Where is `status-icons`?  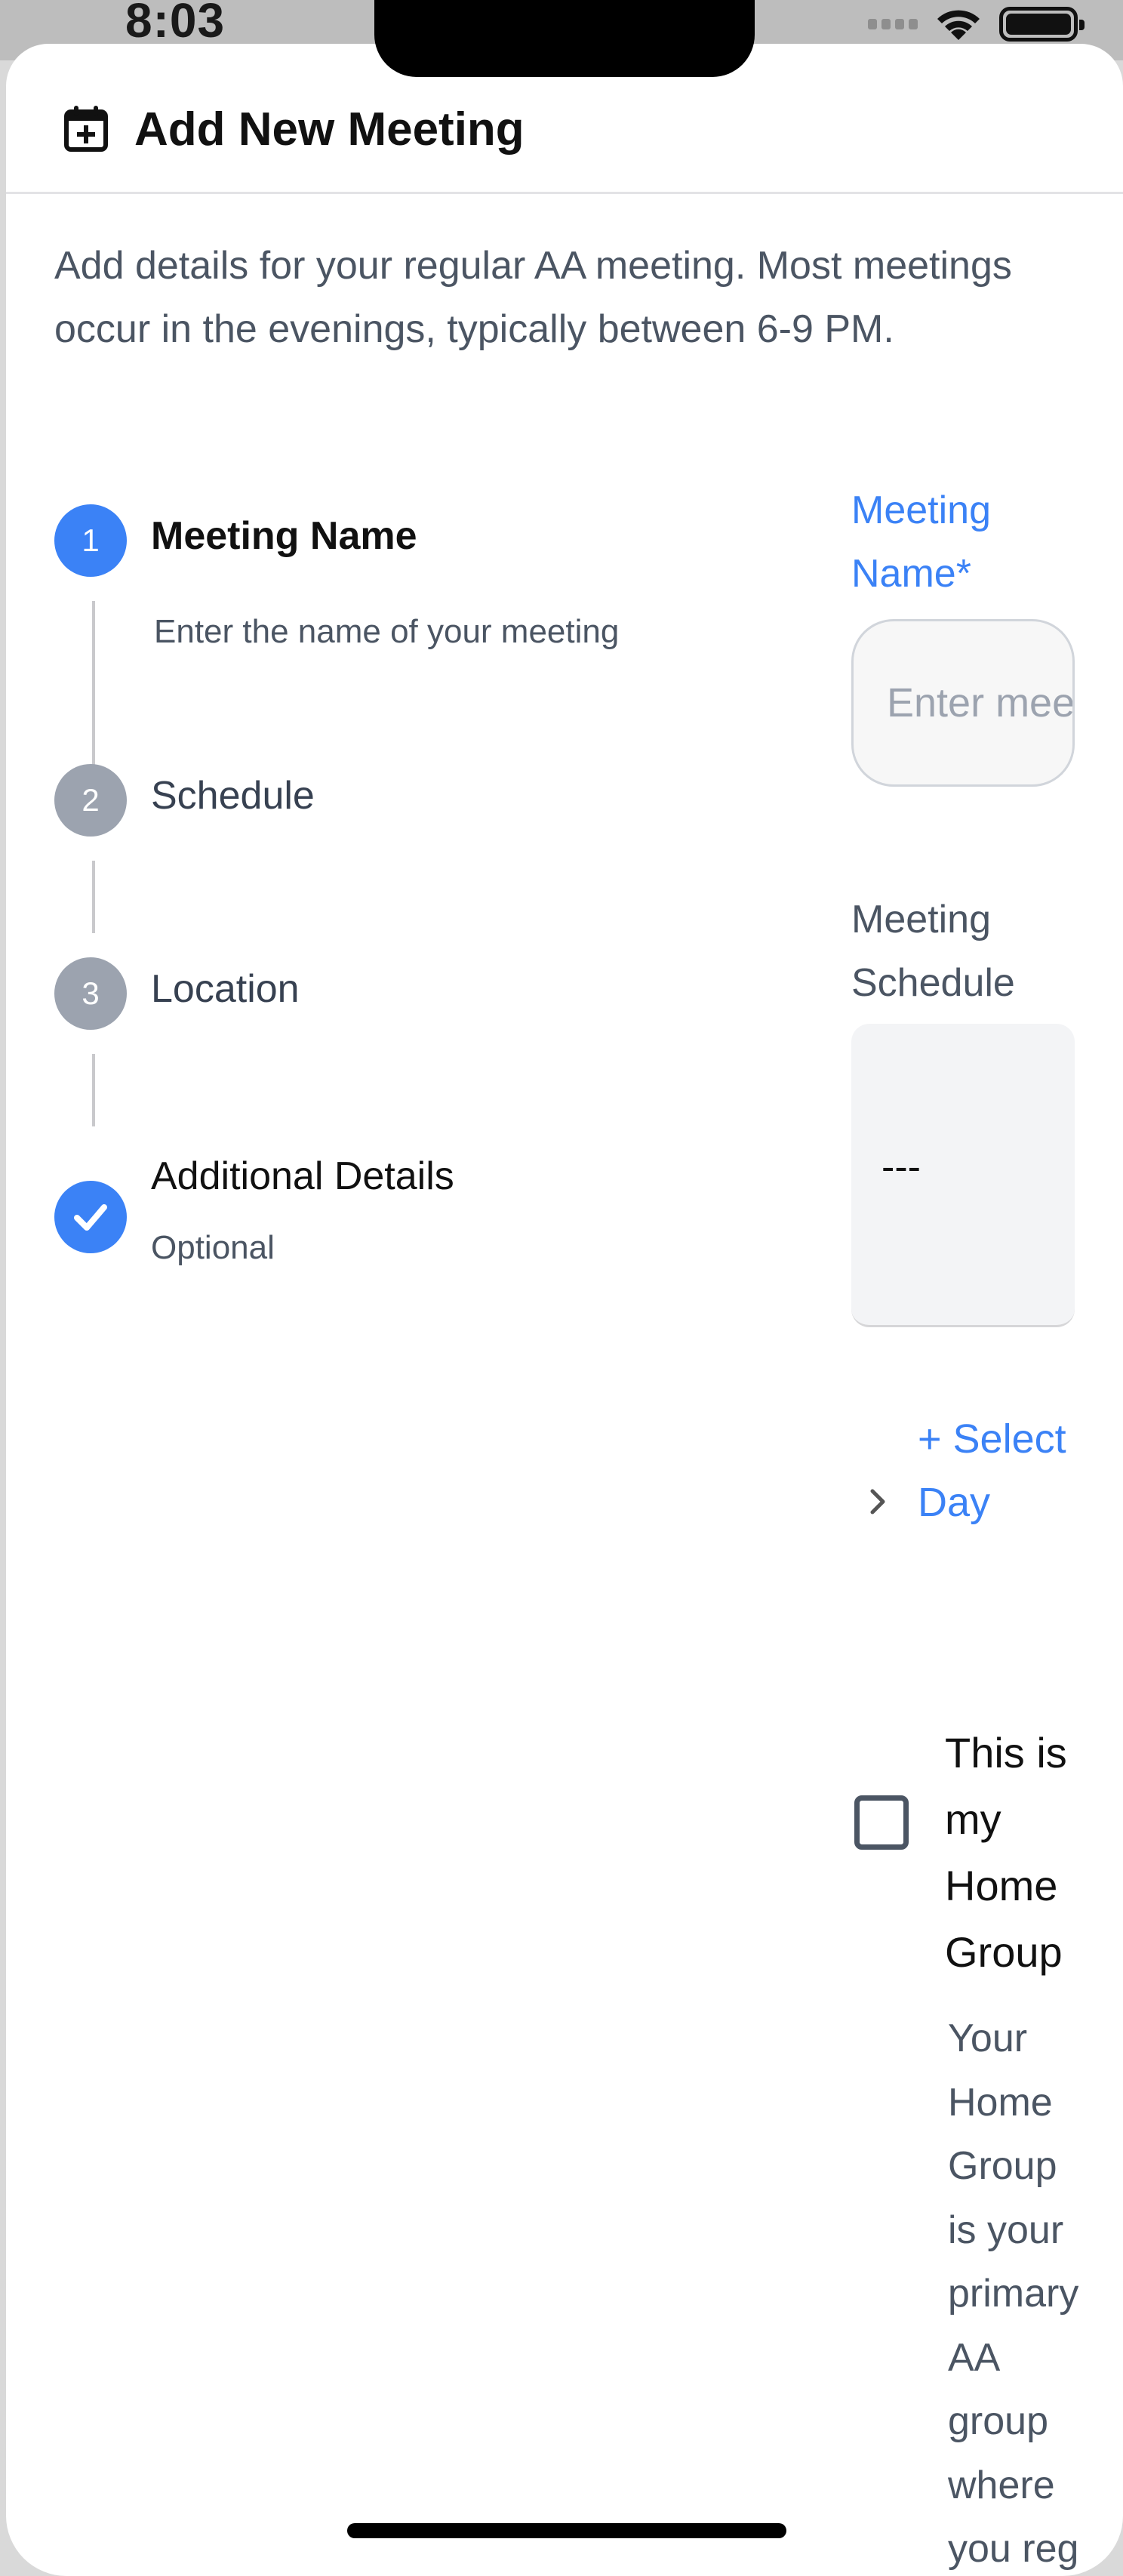
status-icons is located at coordinates (976, 24).